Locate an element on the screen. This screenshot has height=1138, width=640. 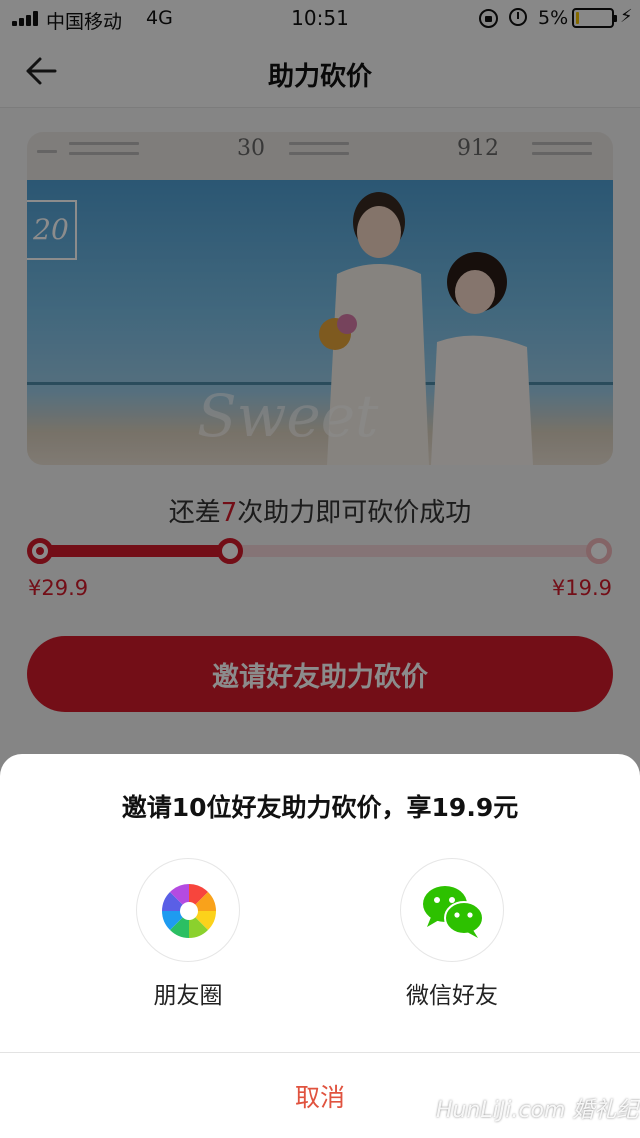
share-sheet-title: 邀请10位好友助力砍价，享19.9元 is located at coordinates (320, 807).